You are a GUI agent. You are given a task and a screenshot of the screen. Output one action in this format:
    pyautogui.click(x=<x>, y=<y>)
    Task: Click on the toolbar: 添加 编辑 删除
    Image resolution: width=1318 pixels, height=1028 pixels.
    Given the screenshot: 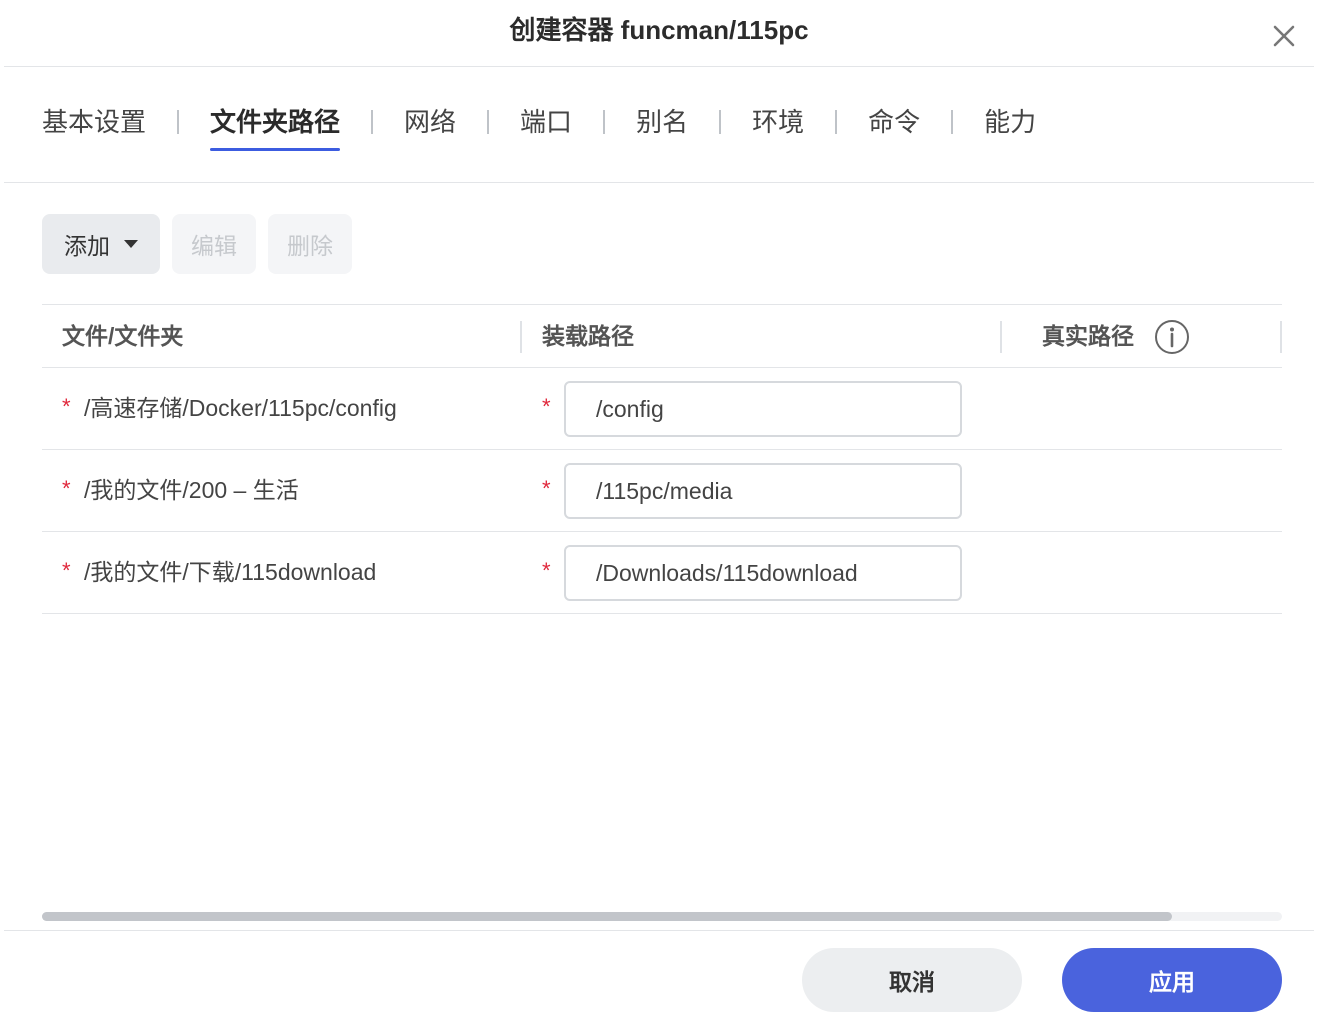 What is the action you would take?
    pyautogui.click(x=197, y=244)
    